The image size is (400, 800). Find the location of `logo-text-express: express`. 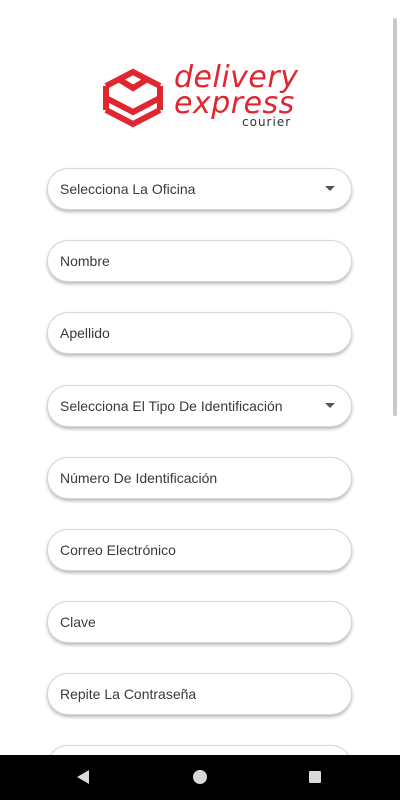

logo-text-express: express is located at coordinates (234, 103).